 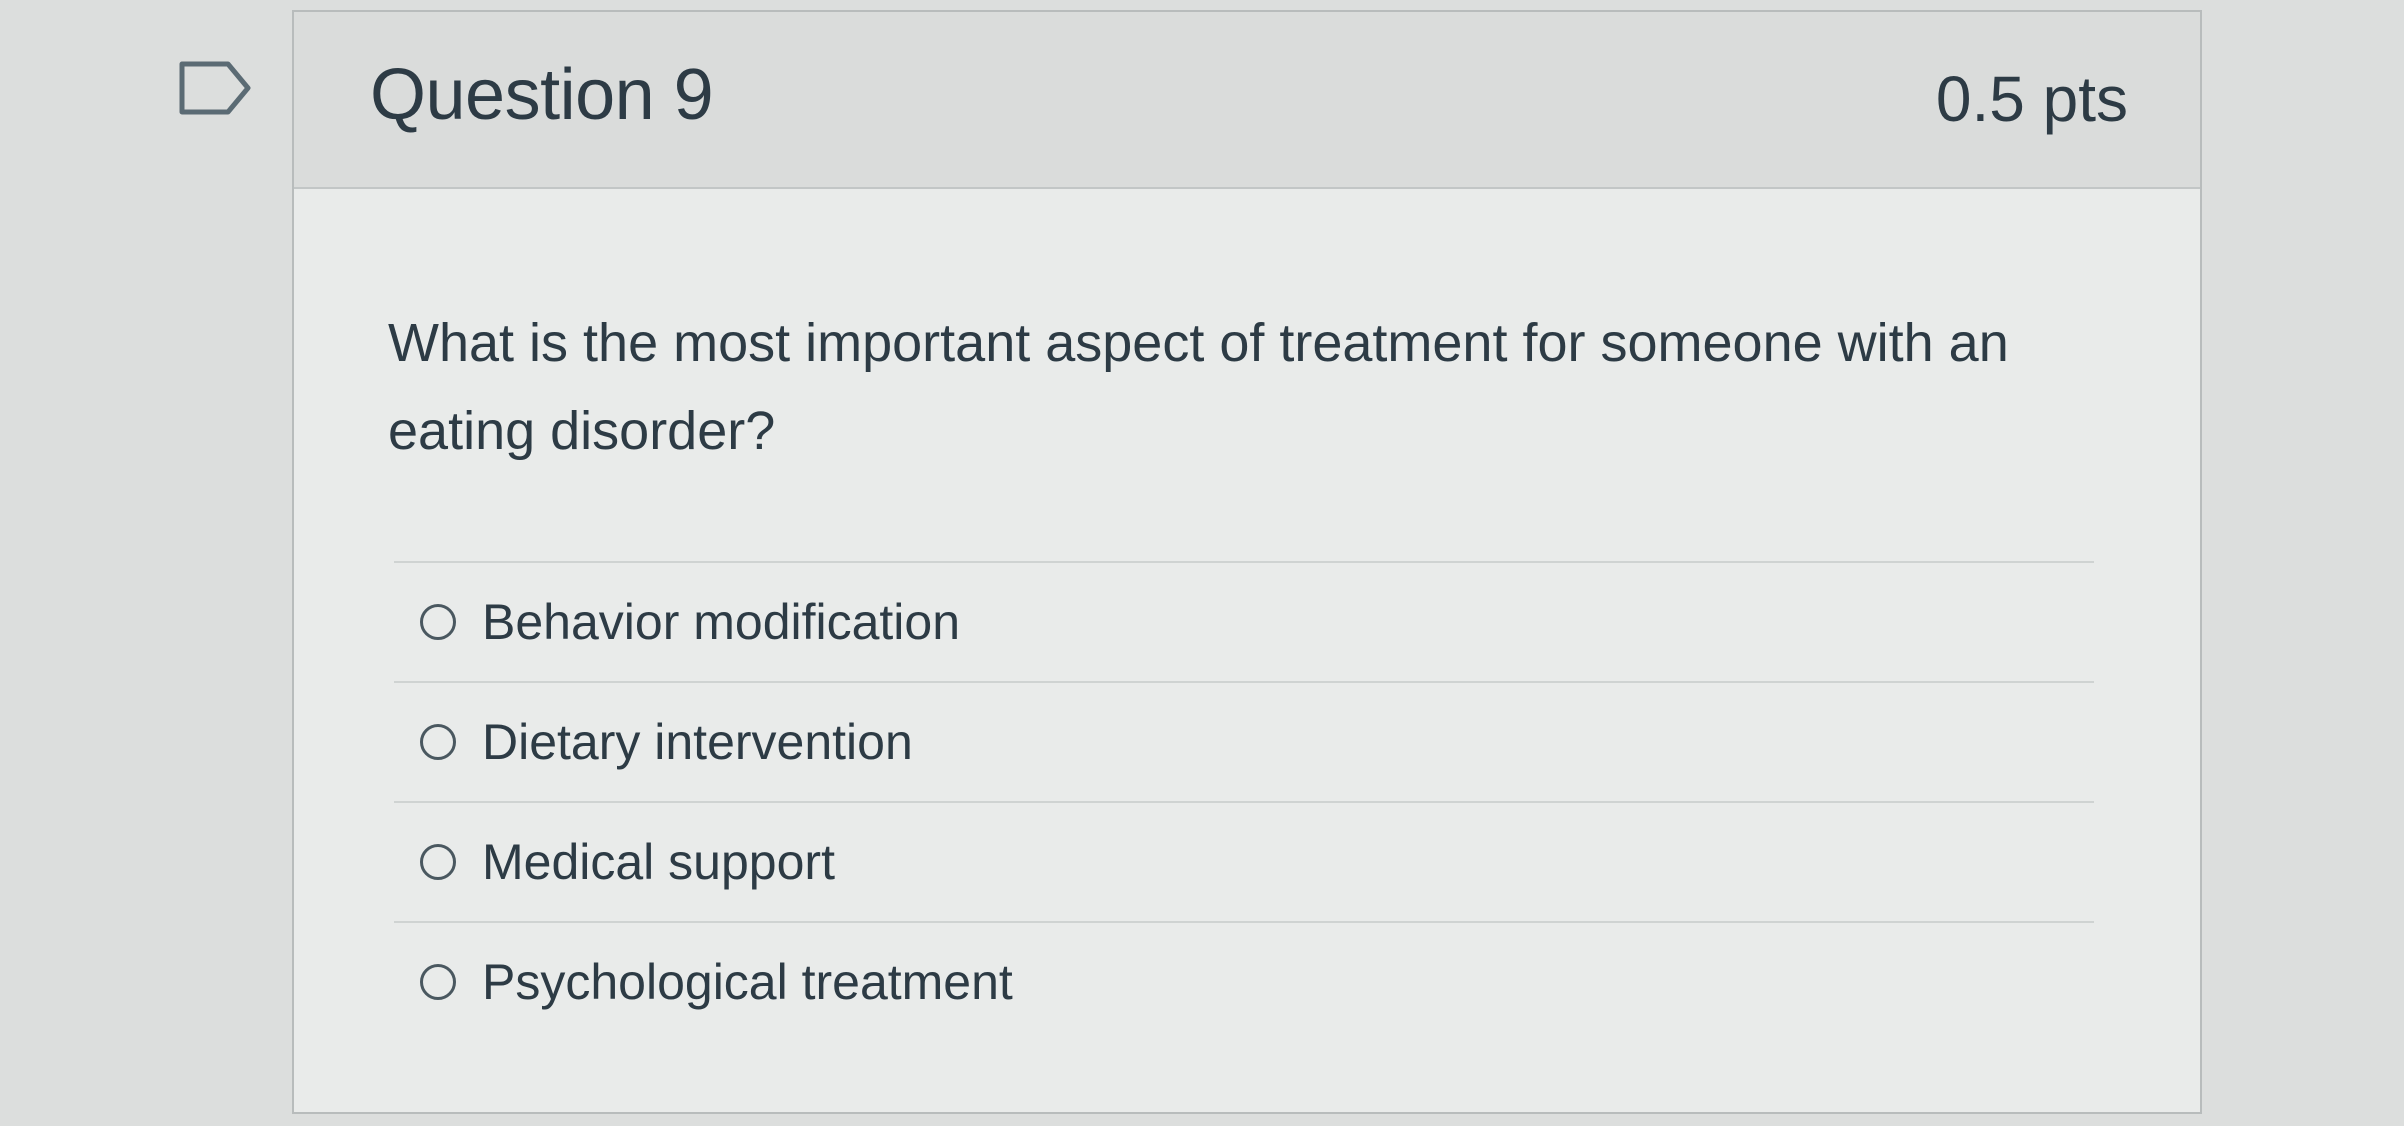 What do you see at coordinates (2031, 99) in the screenshot?
I see `question-points: 0.5 pts` at bounding box center [2031, 99].